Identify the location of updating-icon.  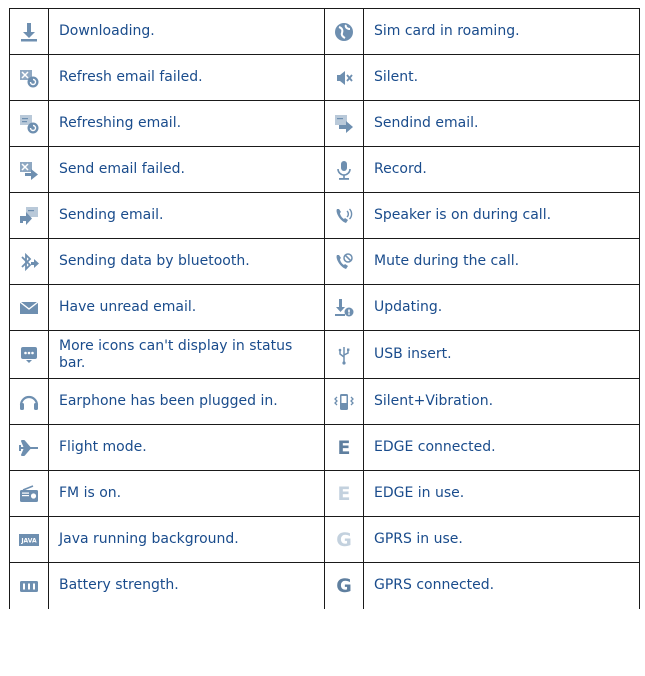
(344, 308).